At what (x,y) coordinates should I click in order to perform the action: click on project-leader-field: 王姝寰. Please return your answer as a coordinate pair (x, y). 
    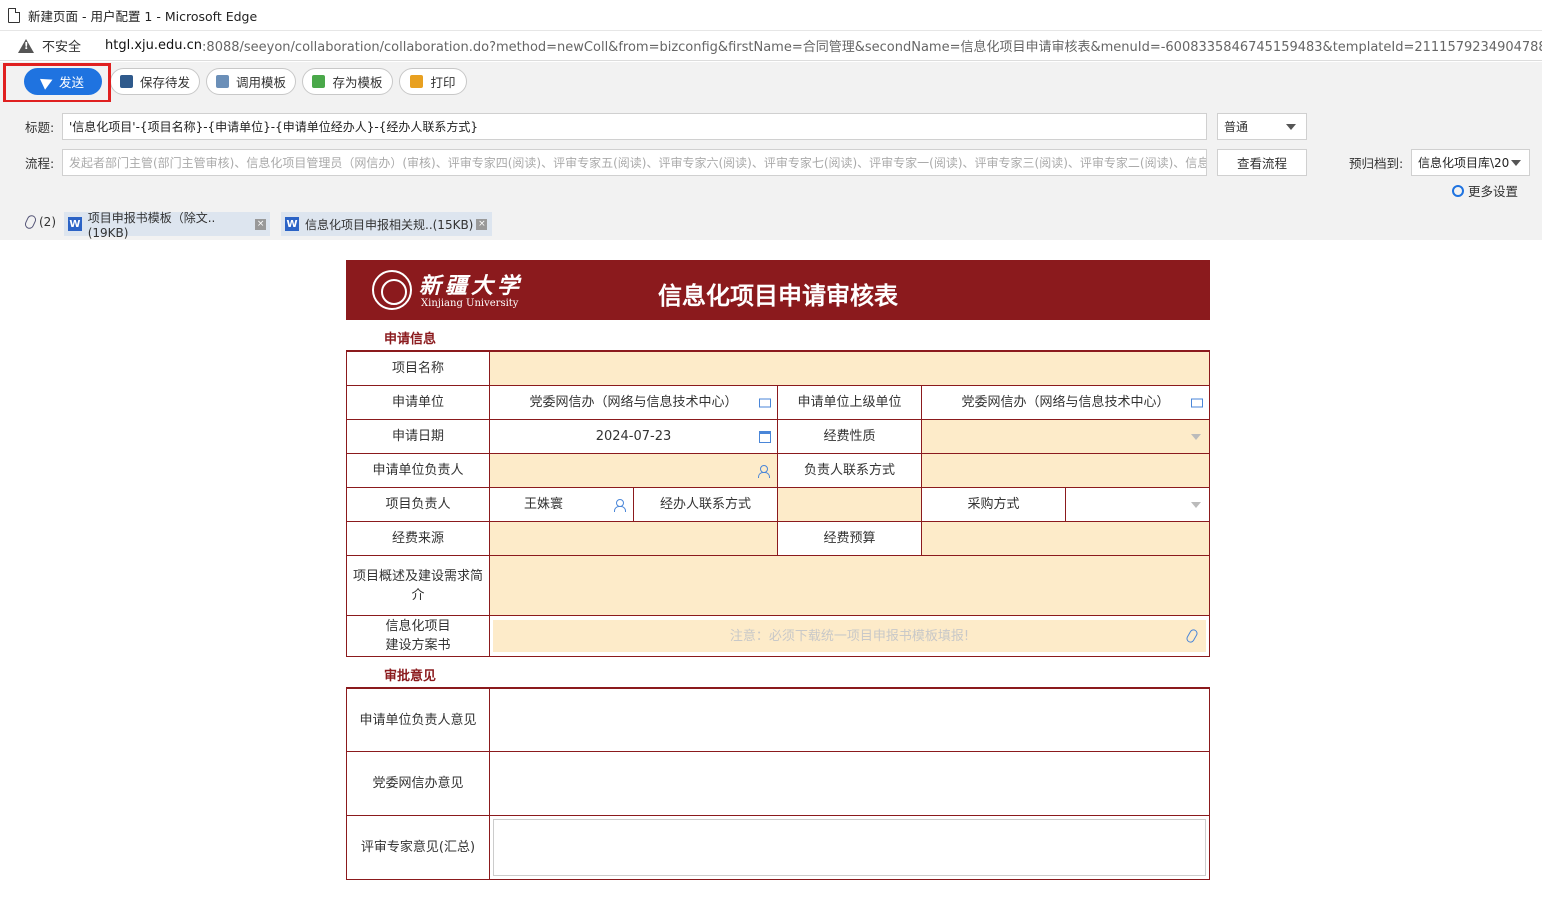
    Looking at the image, I should click on (562, 505).